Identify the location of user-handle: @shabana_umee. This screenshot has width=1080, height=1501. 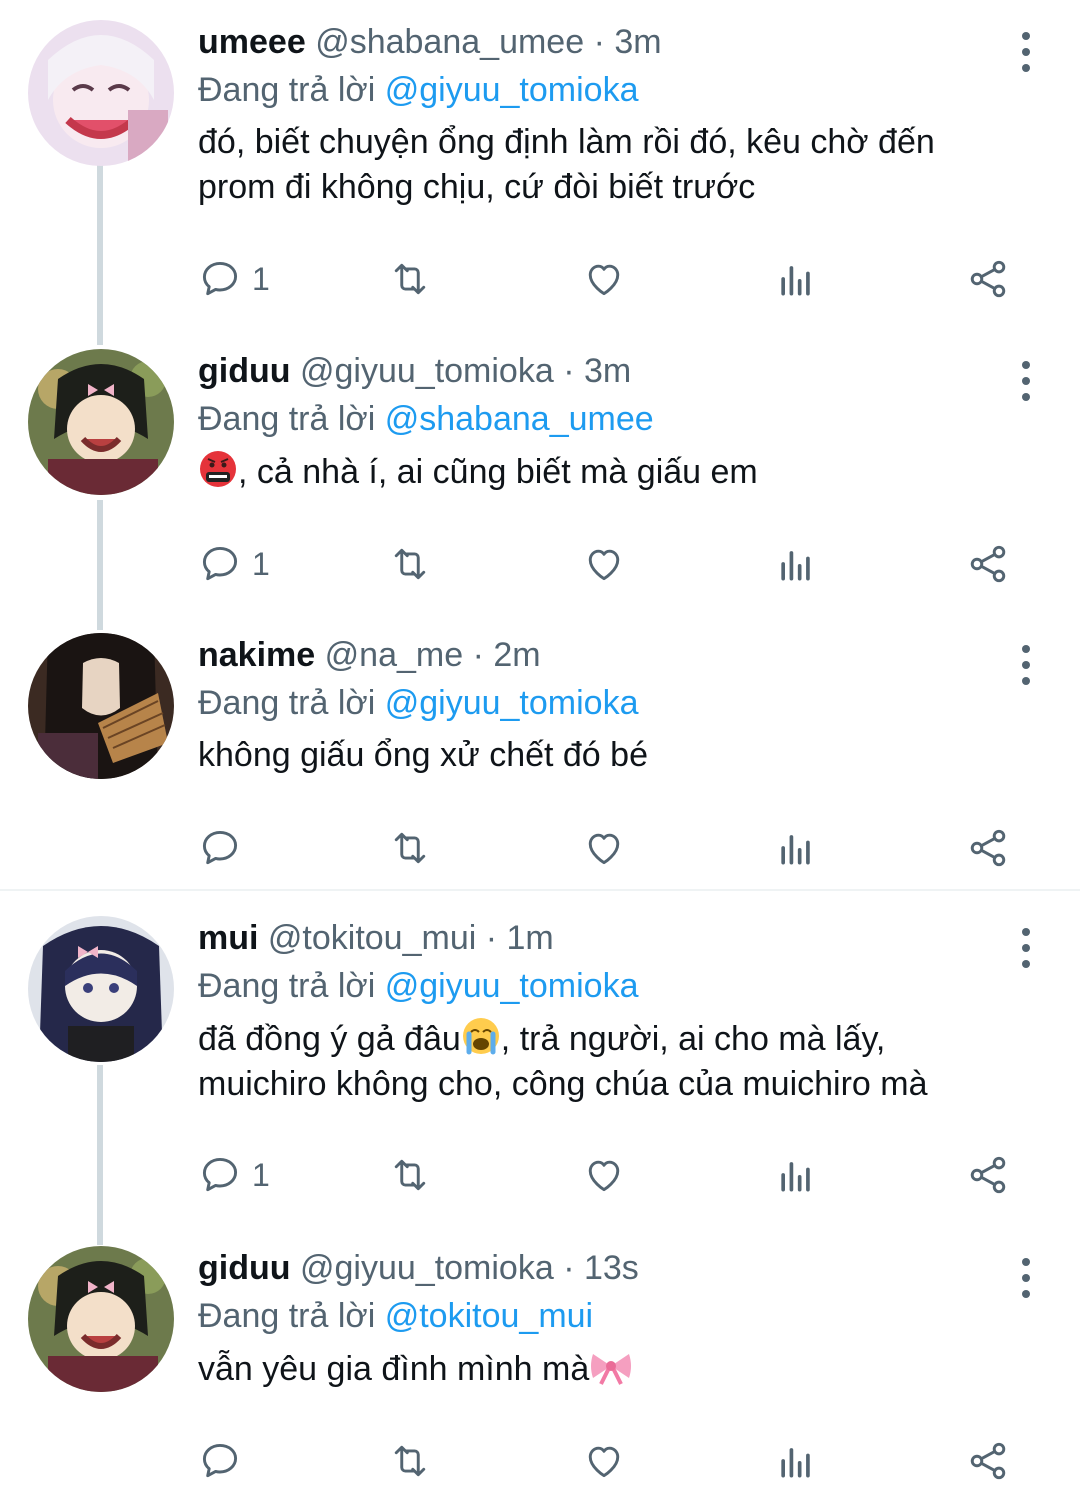
(449, 42).